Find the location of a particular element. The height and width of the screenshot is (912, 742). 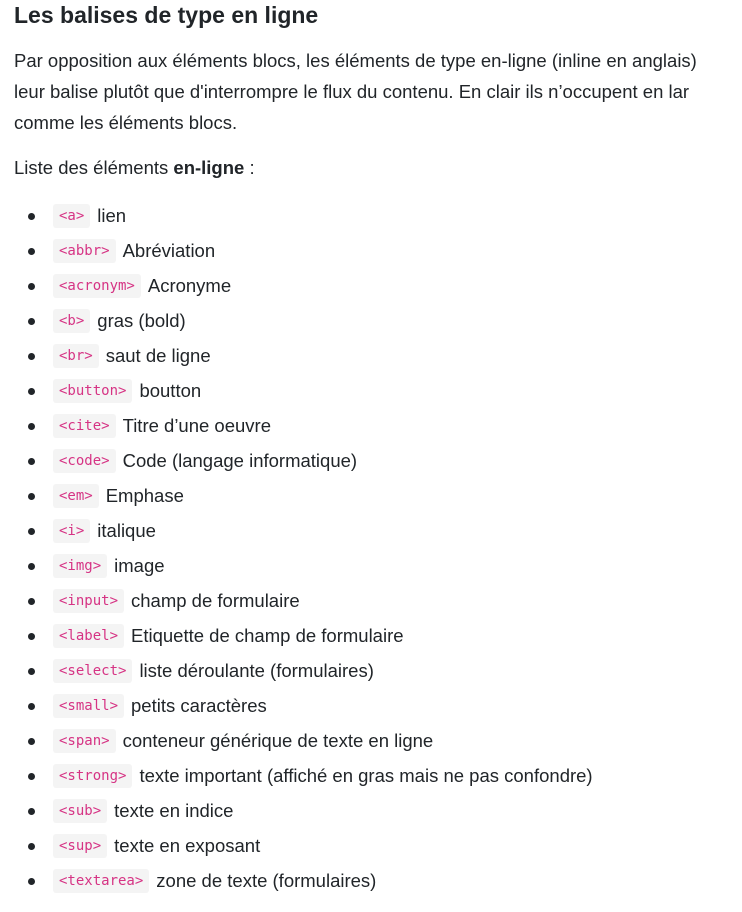

code-tag: <strong> is located at coordinates (93, 775).